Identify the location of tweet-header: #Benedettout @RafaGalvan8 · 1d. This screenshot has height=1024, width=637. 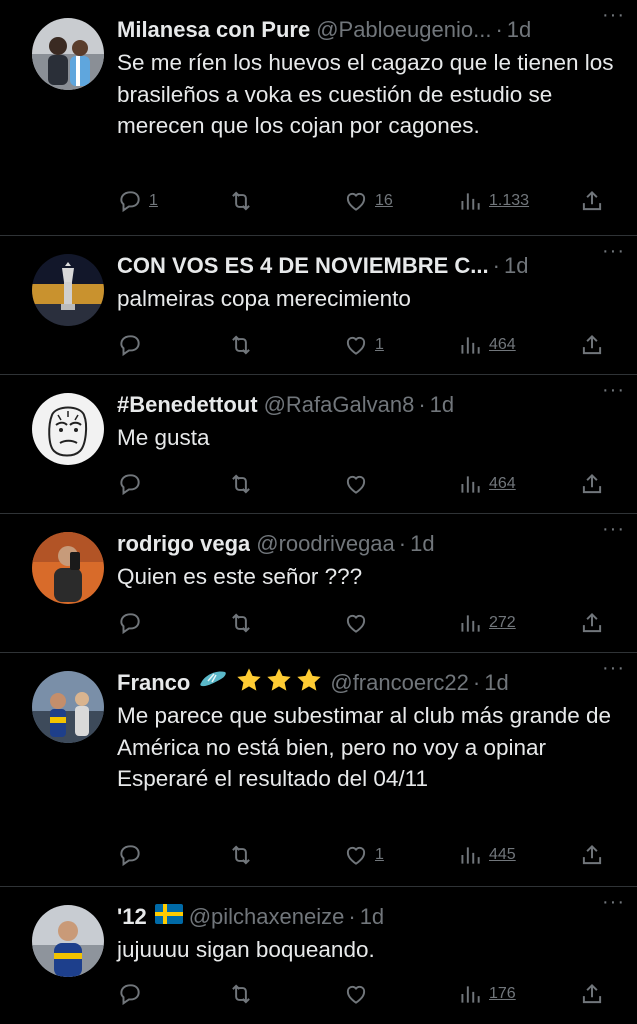
(366, 405).